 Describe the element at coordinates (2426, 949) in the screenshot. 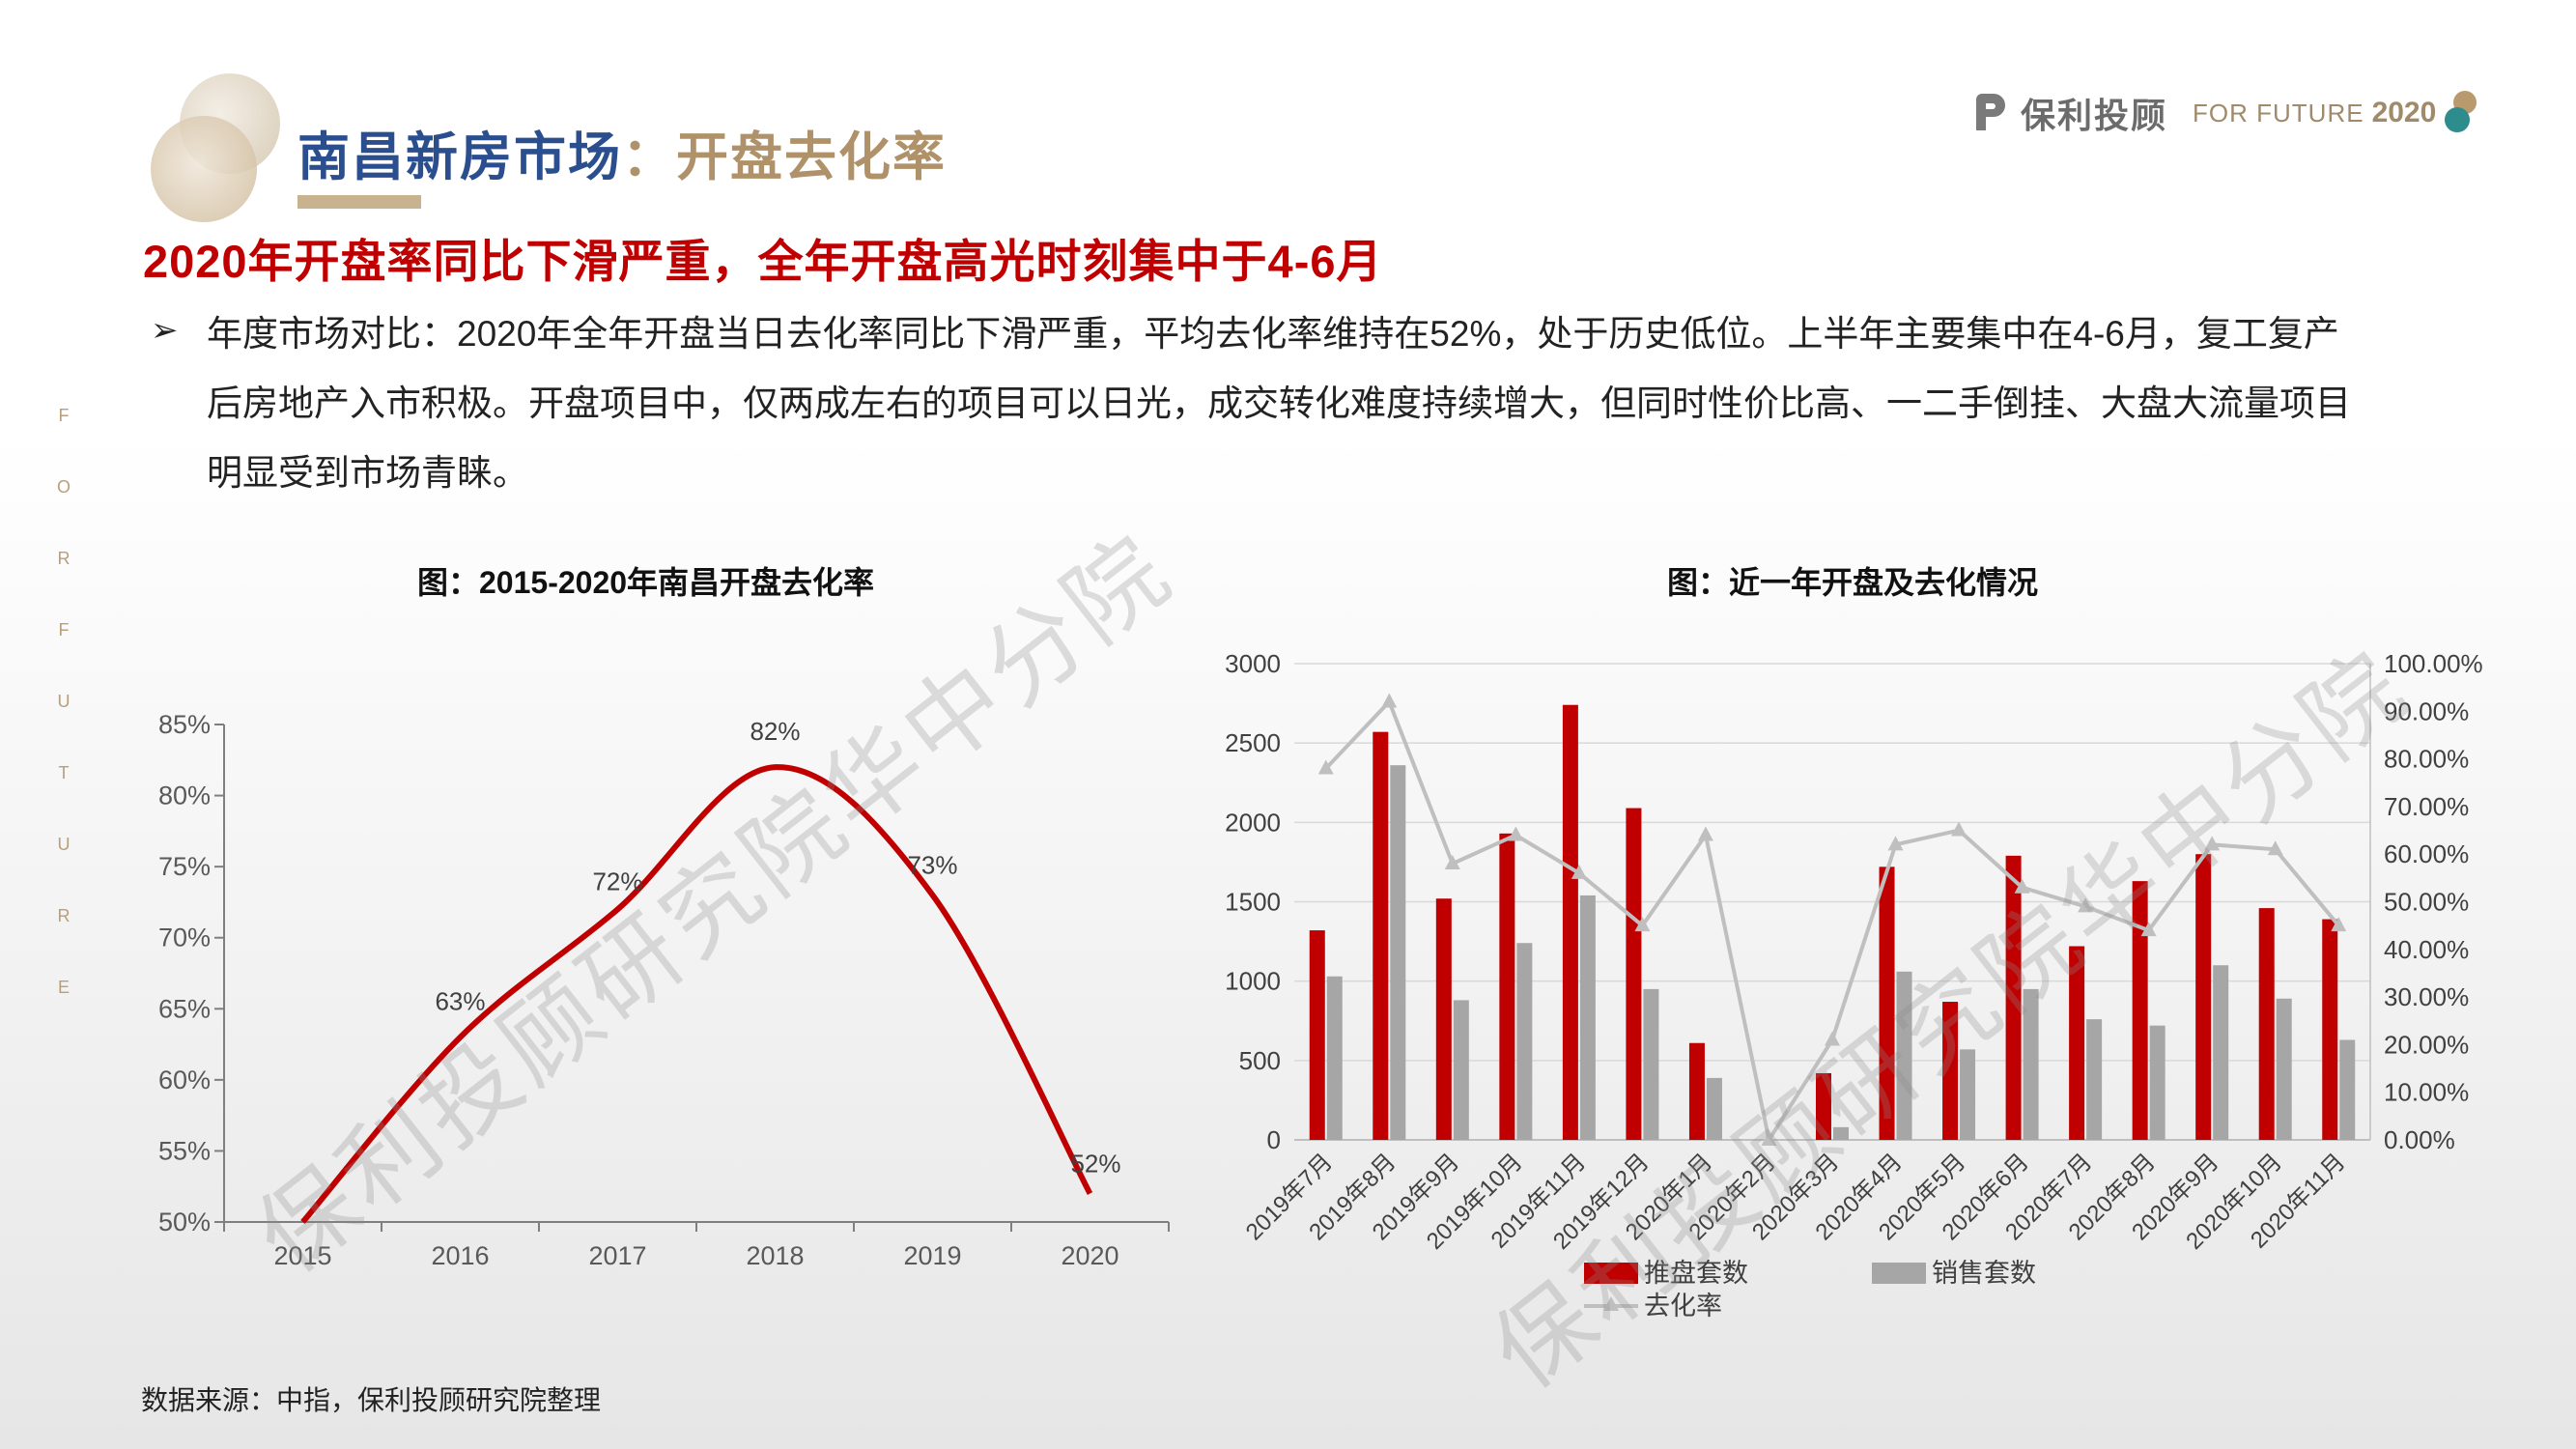

I see `y-right-tick-label: 40.00%` at that location.